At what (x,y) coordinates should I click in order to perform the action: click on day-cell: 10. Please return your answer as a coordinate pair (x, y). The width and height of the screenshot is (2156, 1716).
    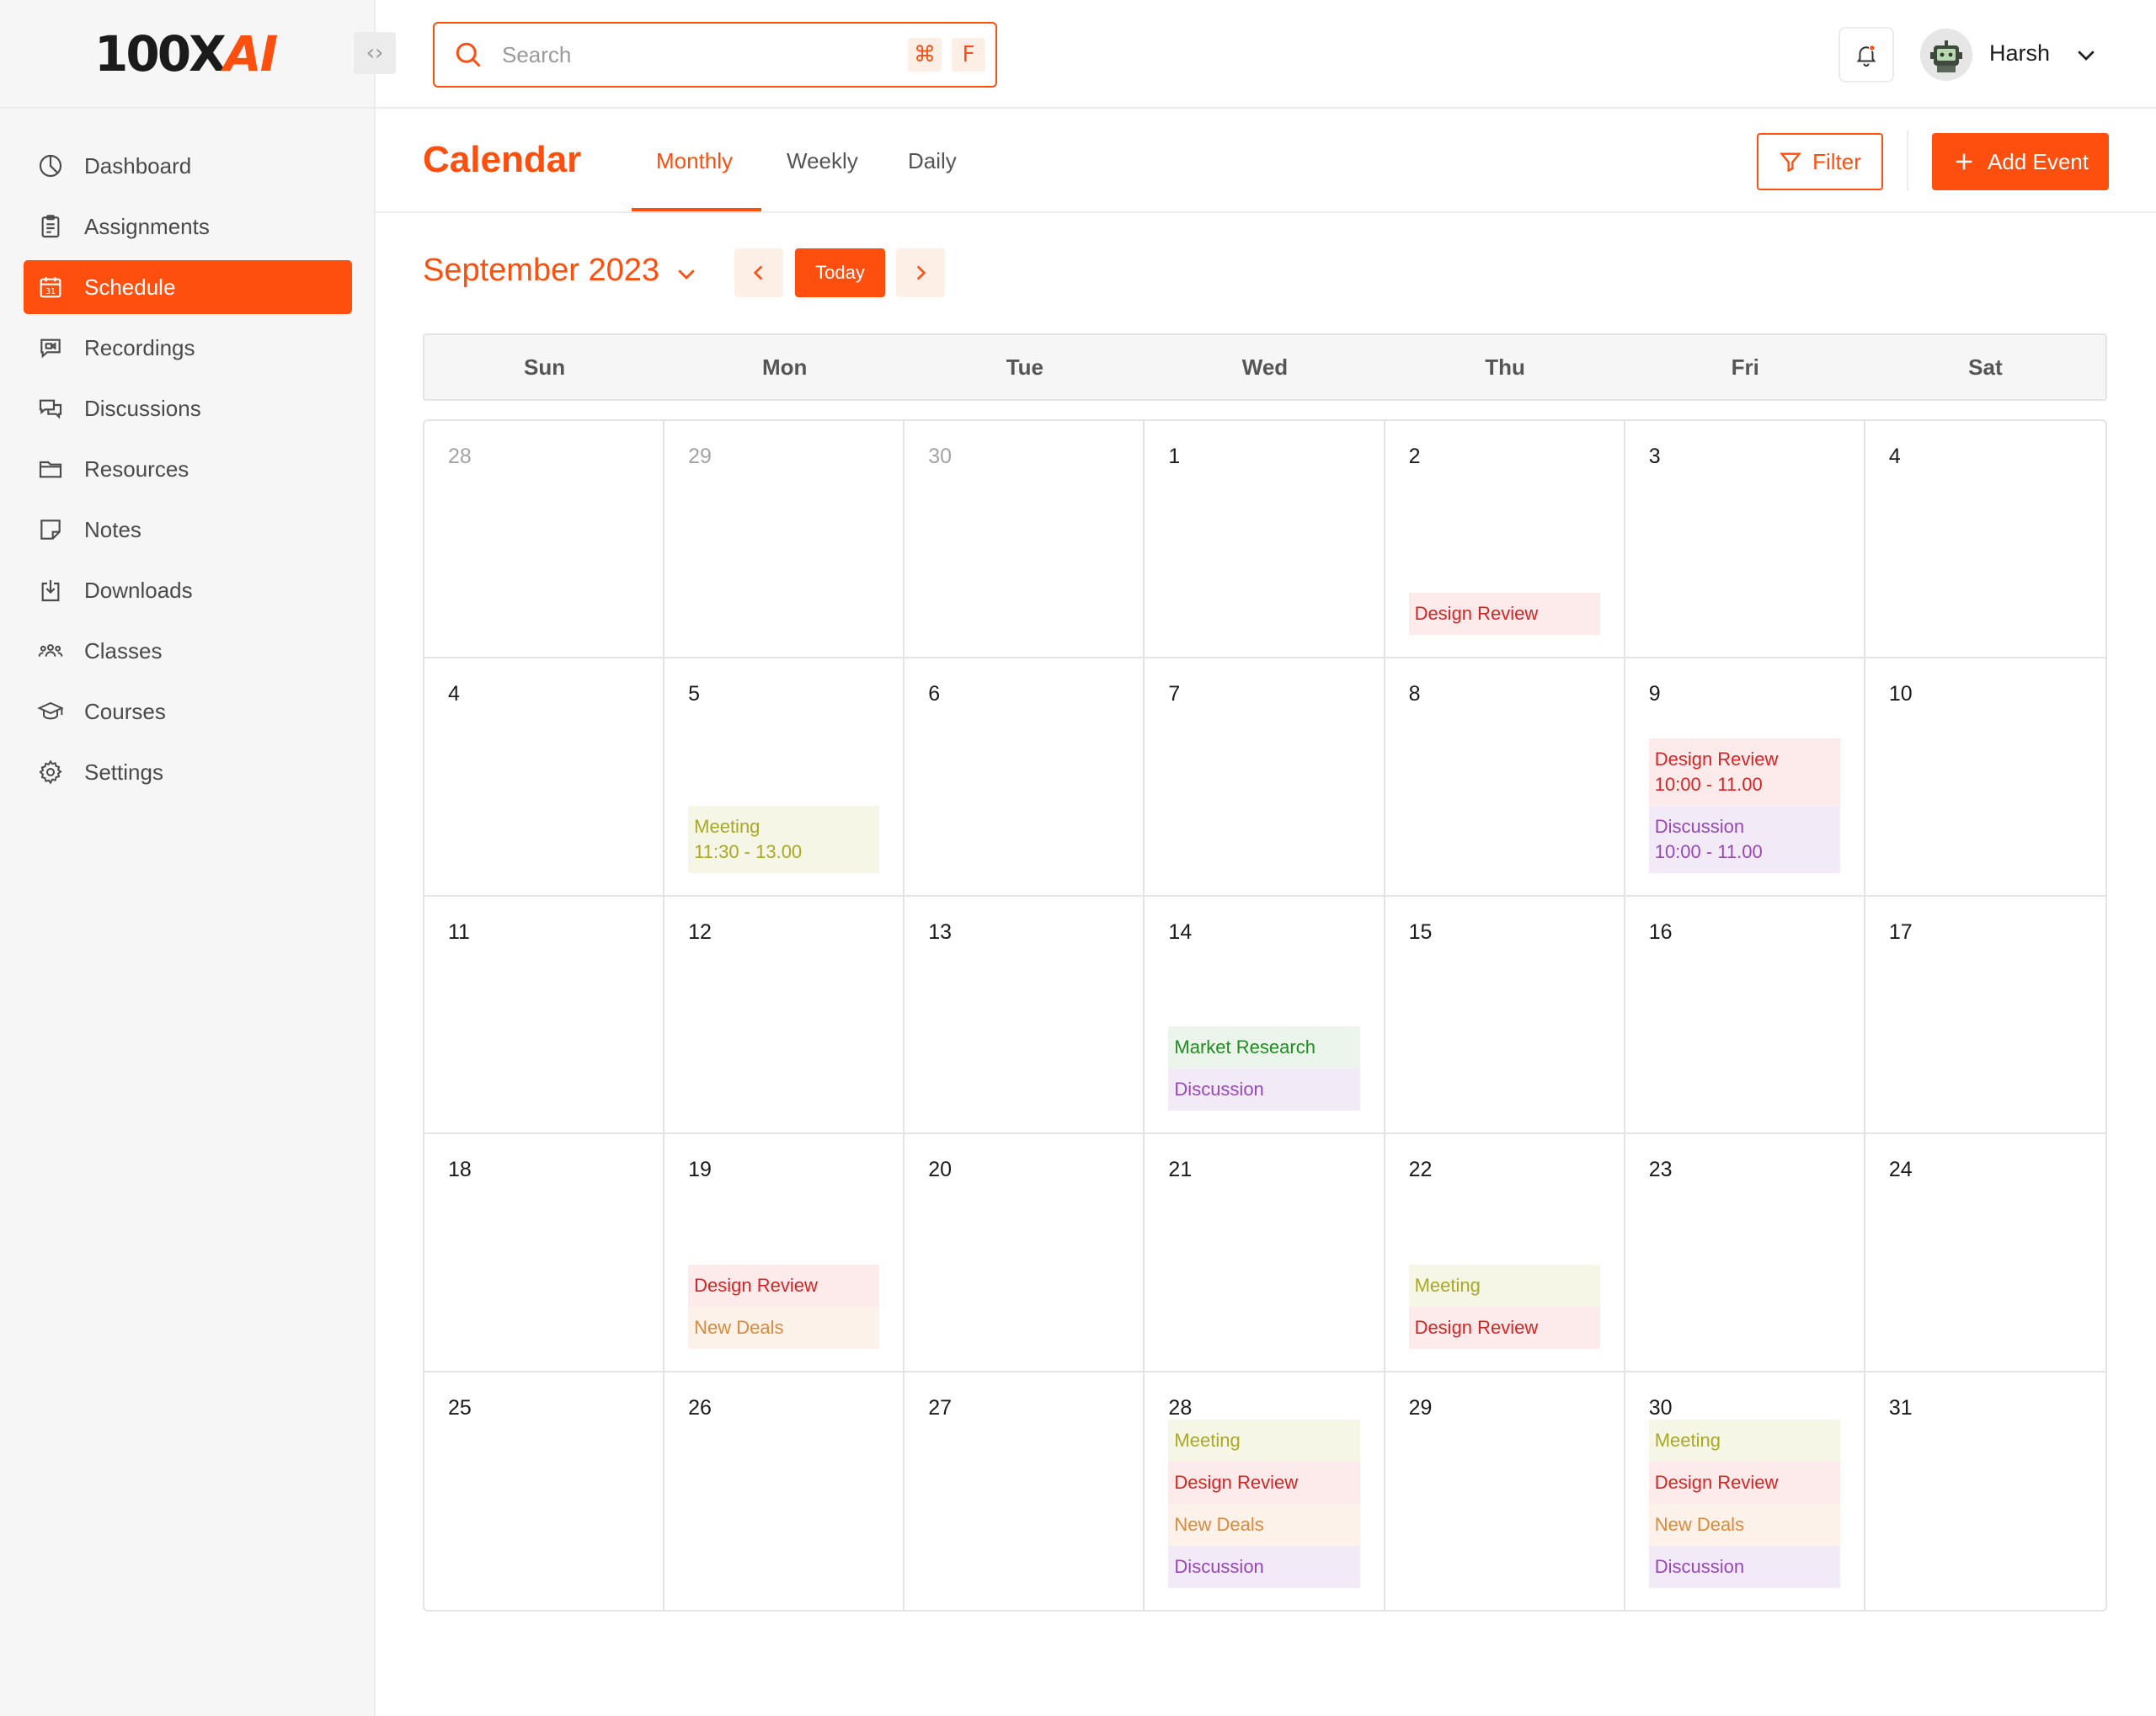
    Looking at the image, I should click on (1985, 777).